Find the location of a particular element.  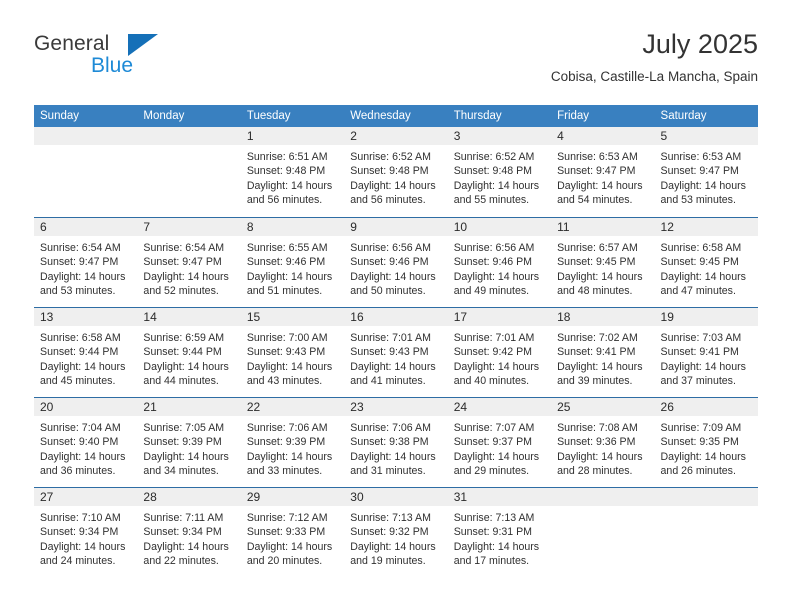

general-blue-logo: General Blue is located at coordinates (124, 60).